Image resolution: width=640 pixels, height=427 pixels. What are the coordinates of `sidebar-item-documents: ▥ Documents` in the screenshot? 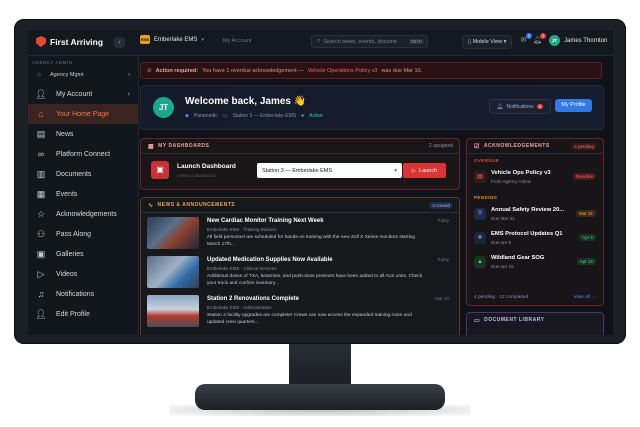 It's located at (83, 174).